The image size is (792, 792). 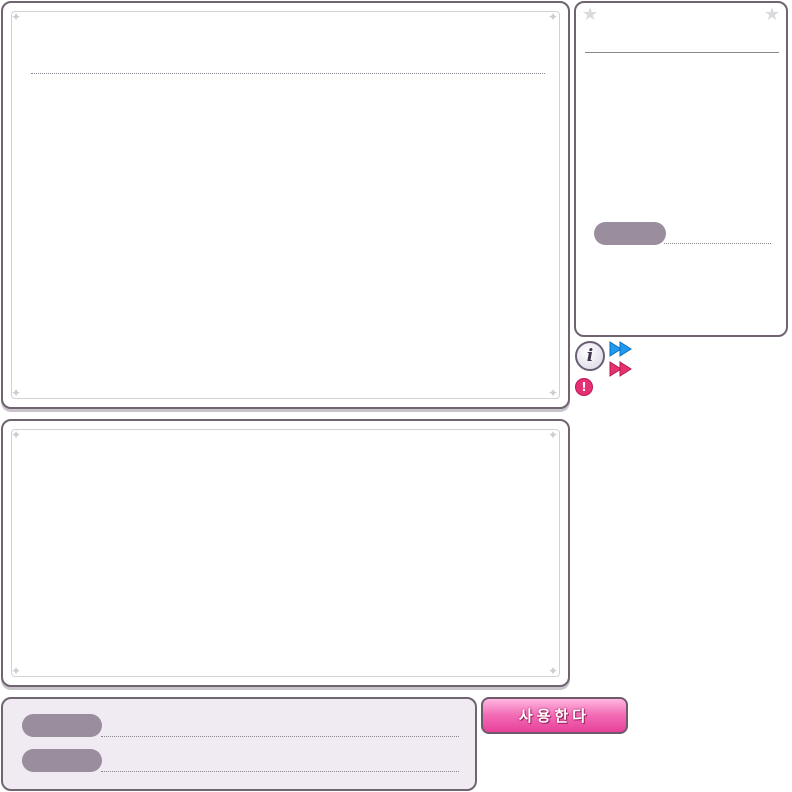 What do you see at coordinates (590, 356) in the screenshot?
I see `info-icon: i` at bounding box center [590, 356].